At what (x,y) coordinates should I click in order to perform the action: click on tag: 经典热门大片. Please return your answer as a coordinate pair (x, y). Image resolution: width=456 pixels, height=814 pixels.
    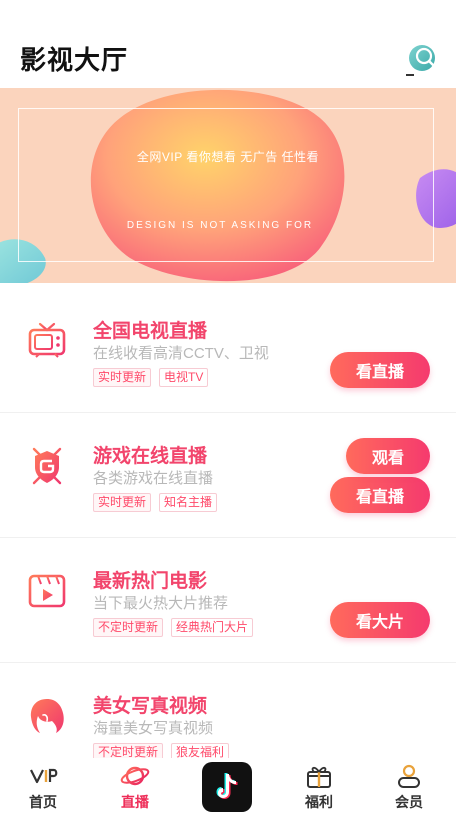
    Looking at the image, I should click on (212, 627).